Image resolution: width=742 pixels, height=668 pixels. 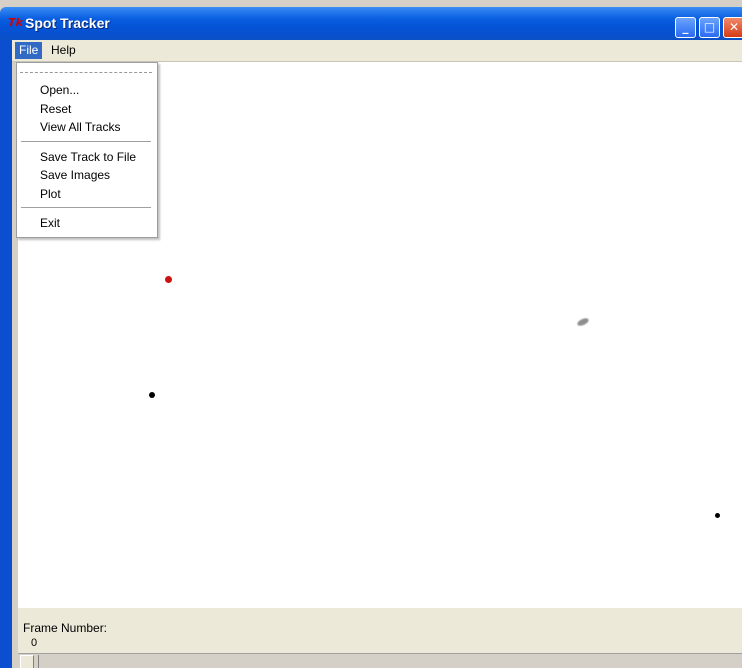 What do you see at coordinates (50, 223) in the screenshot?
I see `menu-item-exit: Exit` at bounding box center [50, 223].